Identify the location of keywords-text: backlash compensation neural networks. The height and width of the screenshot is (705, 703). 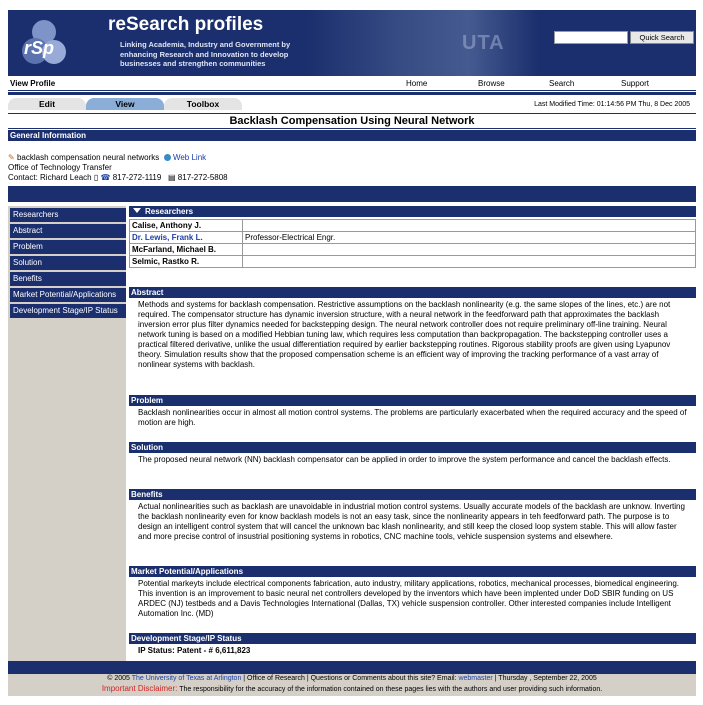
(88, 157).